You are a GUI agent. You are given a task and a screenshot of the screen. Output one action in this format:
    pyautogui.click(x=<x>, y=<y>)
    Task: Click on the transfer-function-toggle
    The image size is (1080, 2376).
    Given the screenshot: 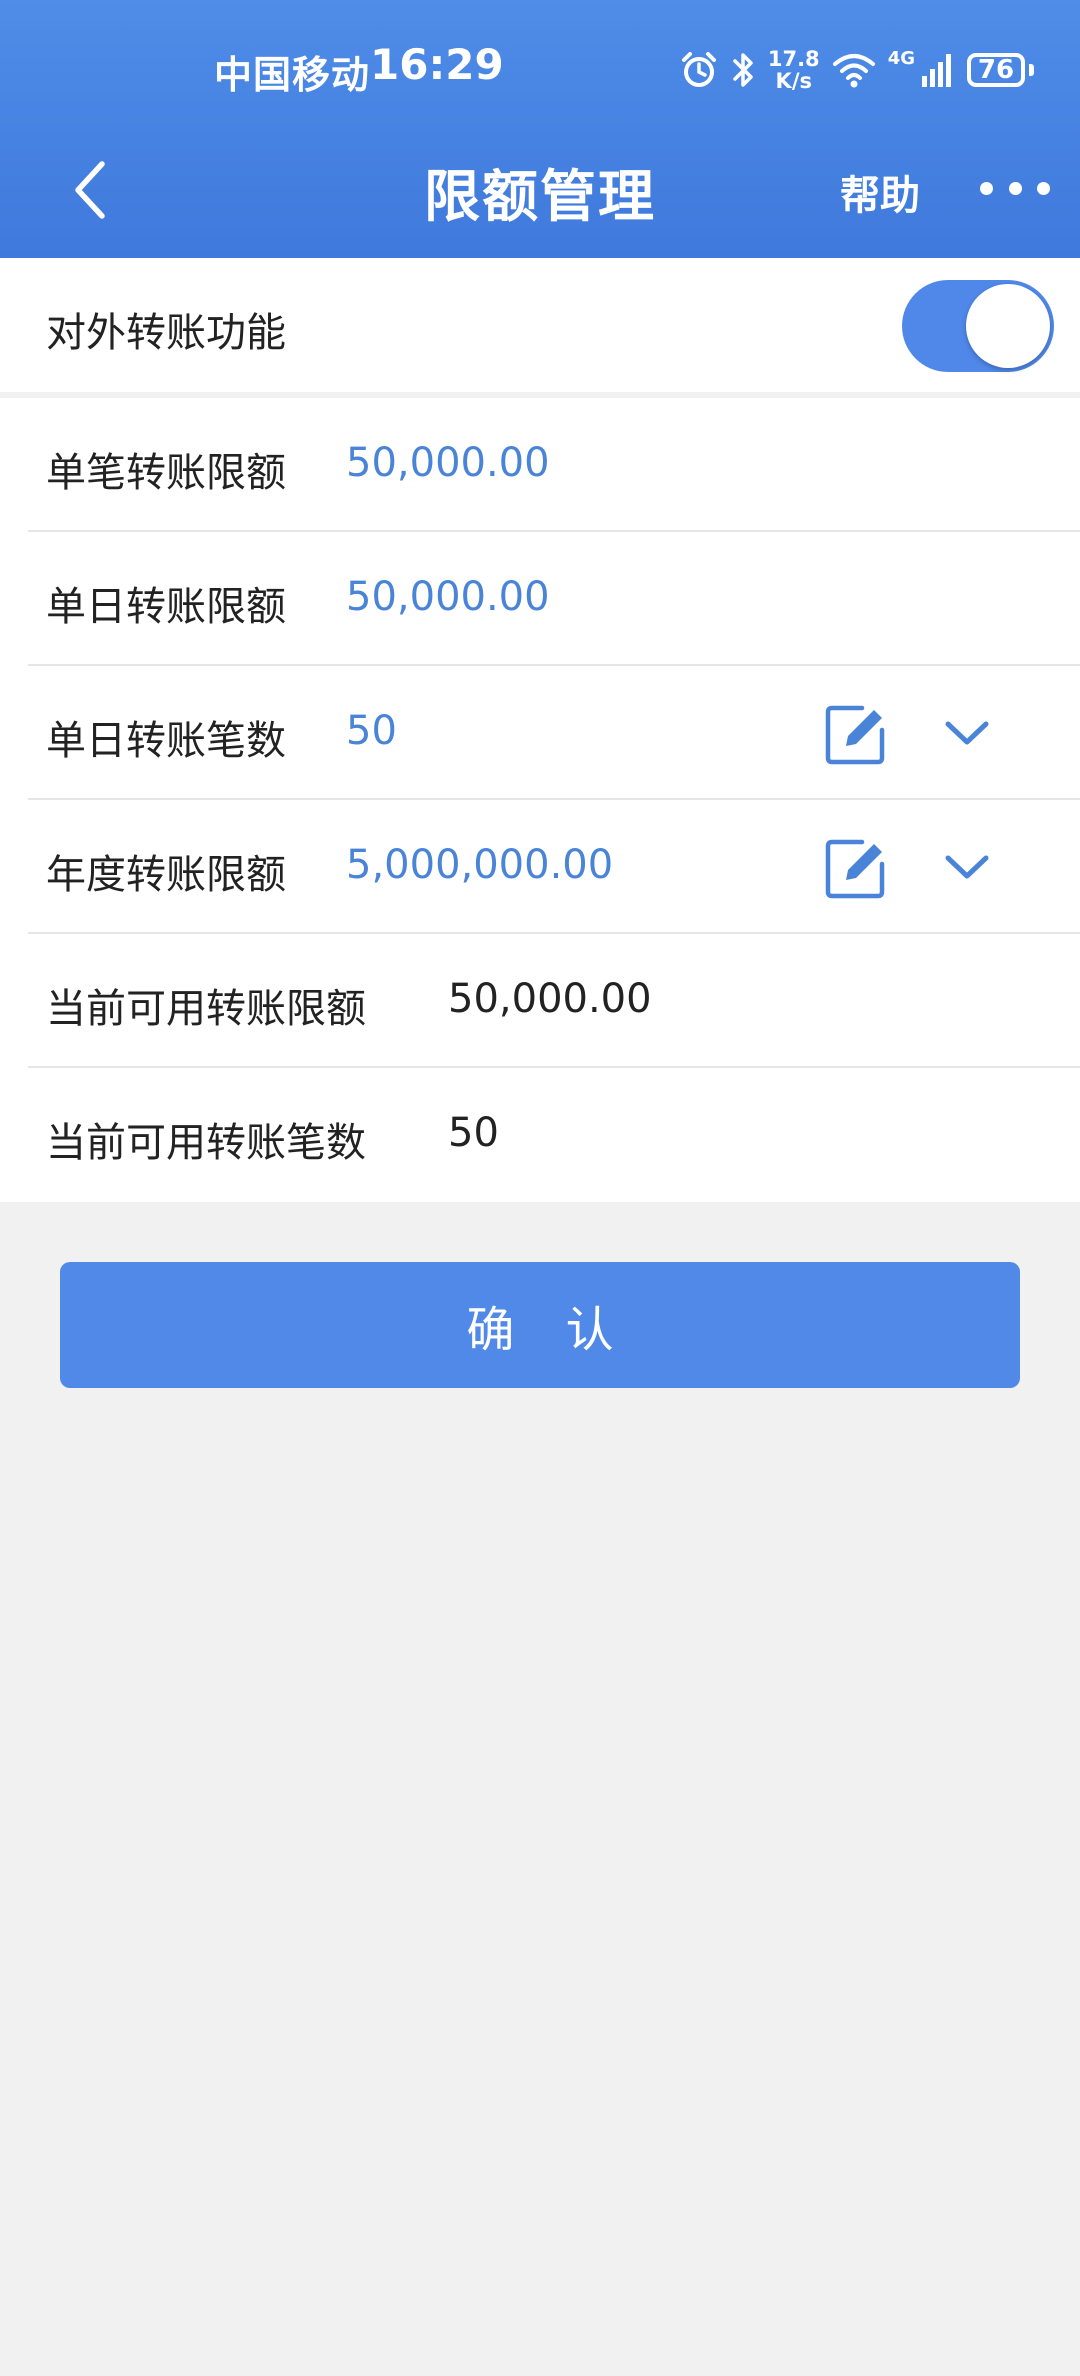 What is the action you would take?
    pyautogui.click(x=978, y=326)
    